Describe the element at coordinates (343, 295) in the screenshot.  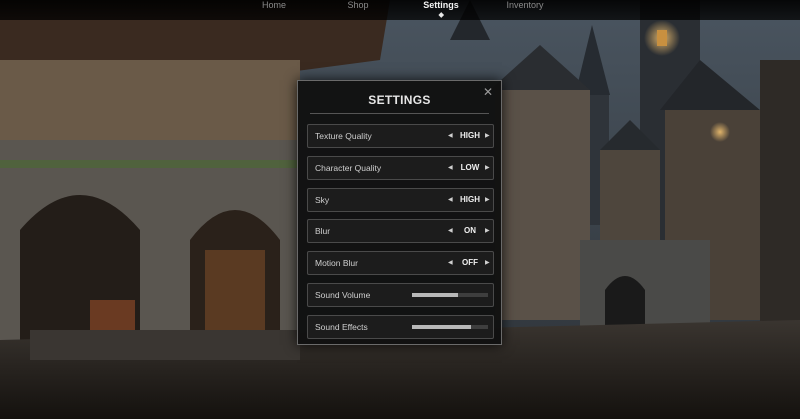
I see `slider-label: Sound Volume` at that location.